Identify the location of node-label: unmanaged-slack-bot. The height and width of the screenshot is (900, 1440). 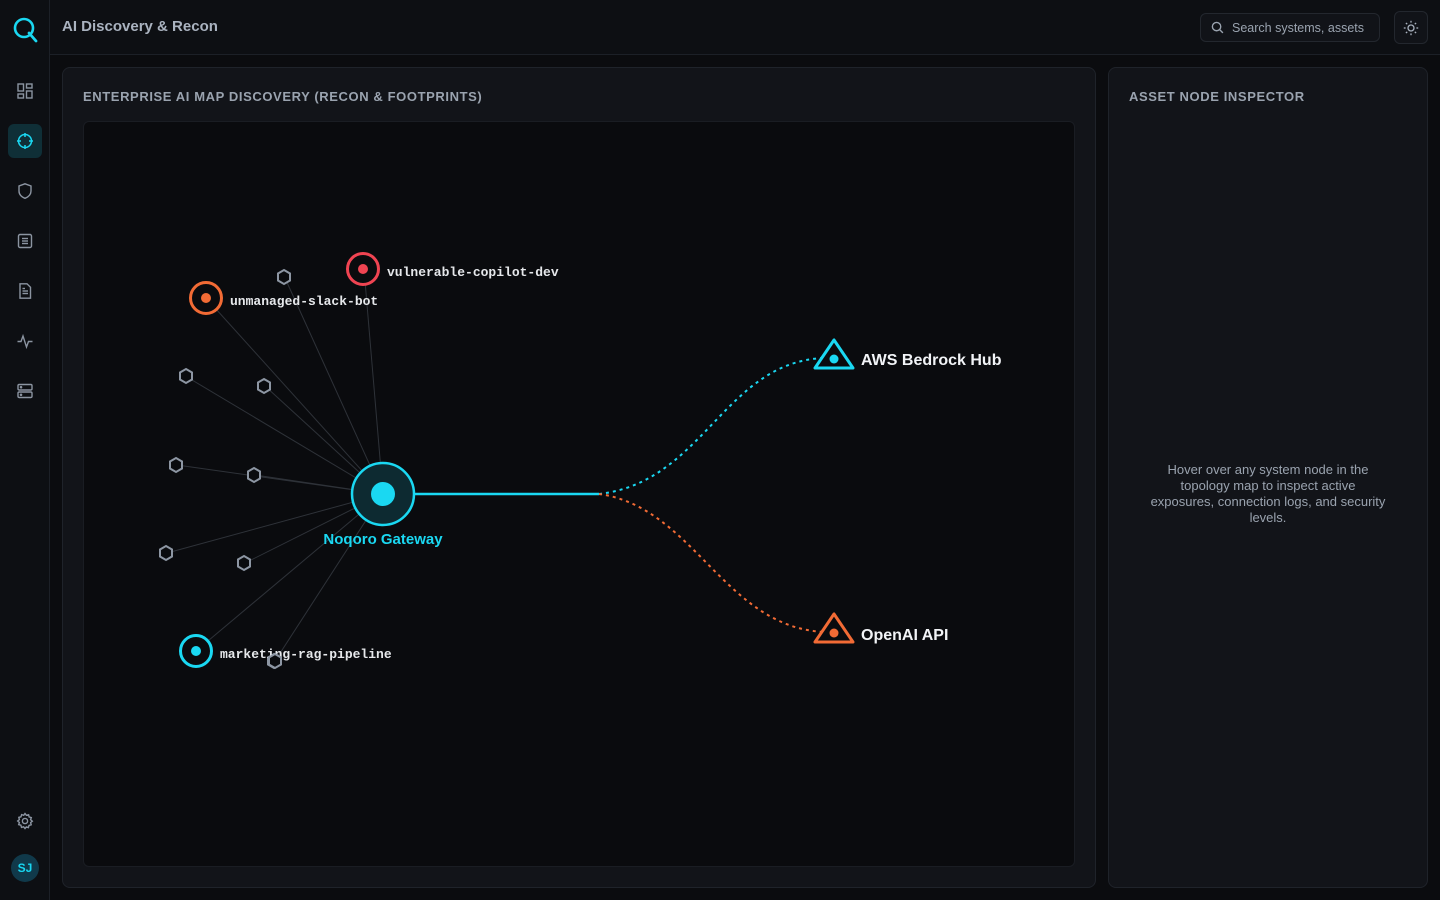
(304, 301).